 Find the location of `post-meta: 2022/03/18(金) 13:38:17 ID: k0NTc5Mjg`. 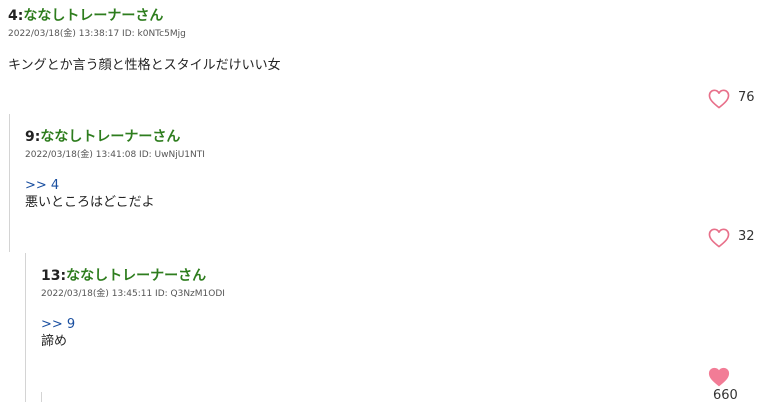

post-meta: 2022/03/18(金) 13:38:17 ID: k0NTc5Mjg is located at coordinates (97, 34).